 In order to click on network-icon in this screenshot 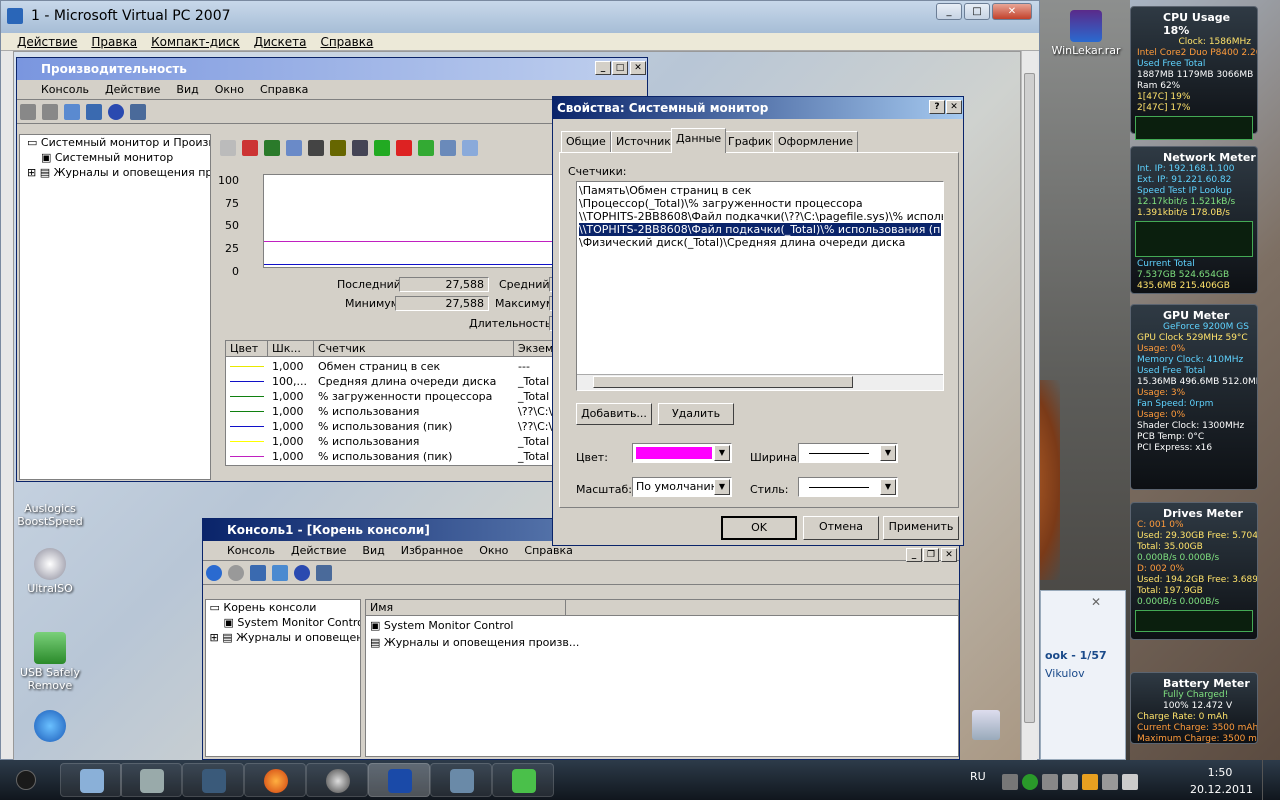, I will do `click(1110, 782)`.